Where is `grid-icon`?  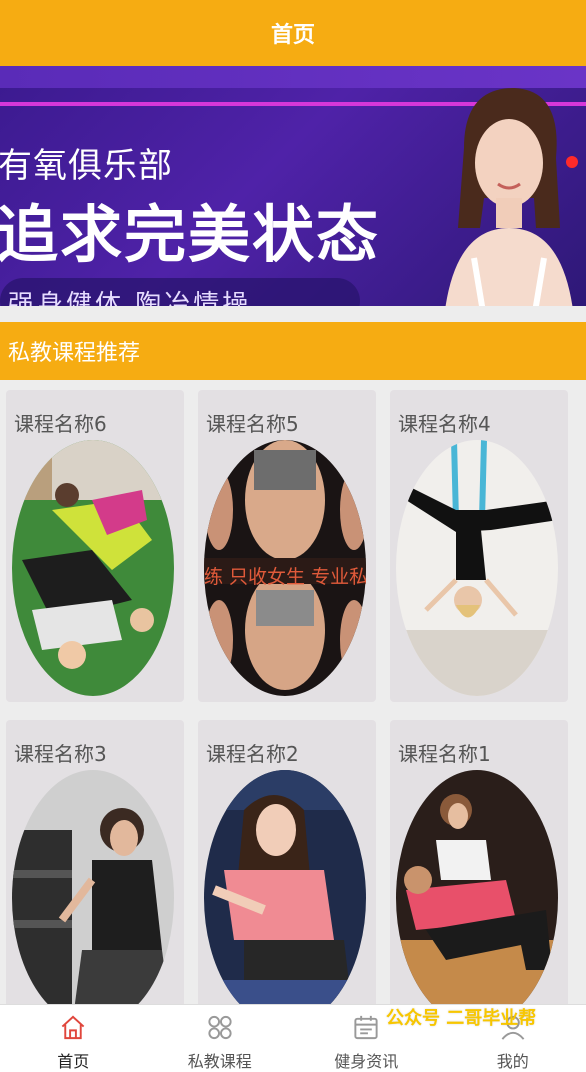 grid-icon is located at coordinates (220, 1027).